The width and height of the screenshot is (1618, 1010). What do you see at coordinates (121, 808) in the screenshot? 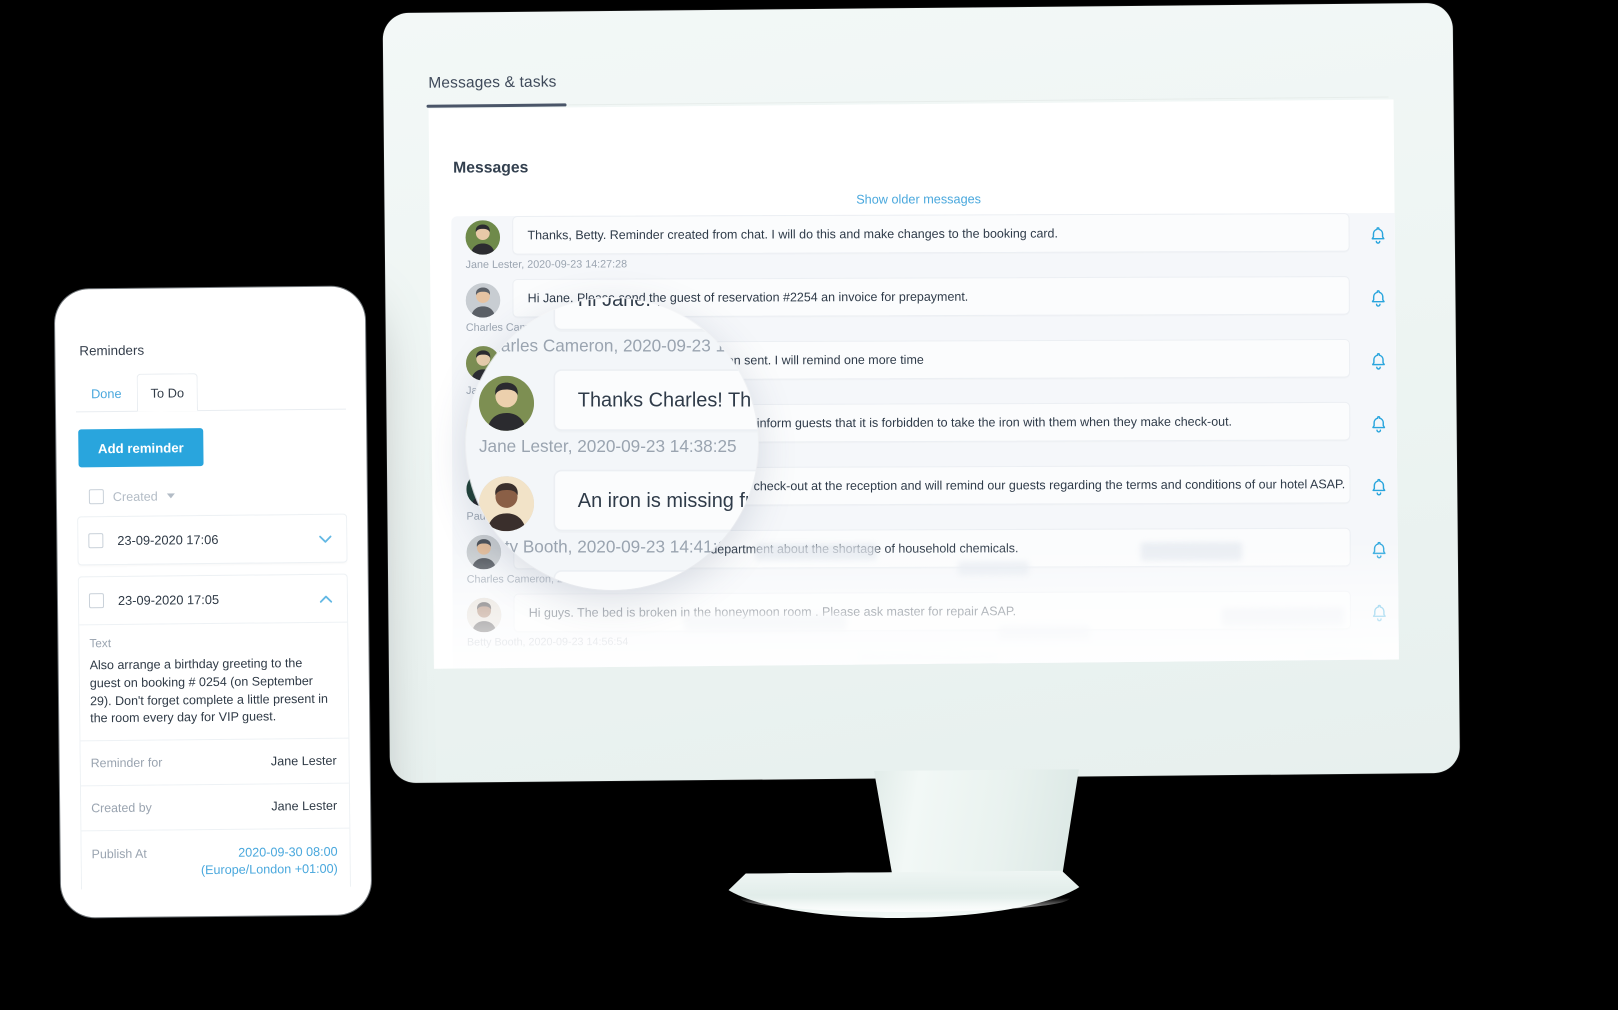
I see `created-by-label: Created by` at bounding box center [121, 808].